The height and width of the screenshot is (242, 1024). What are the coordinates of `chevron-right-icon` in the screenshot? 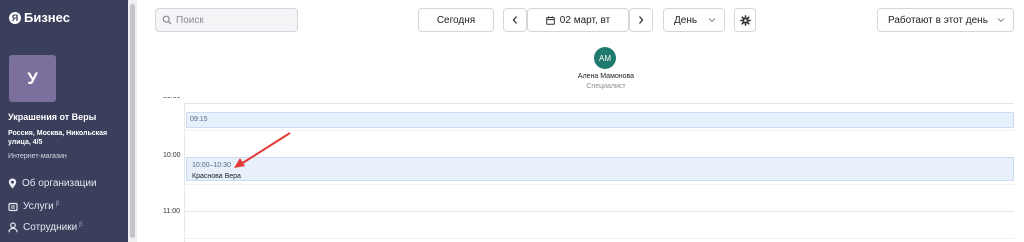 It's located at (641, 20).